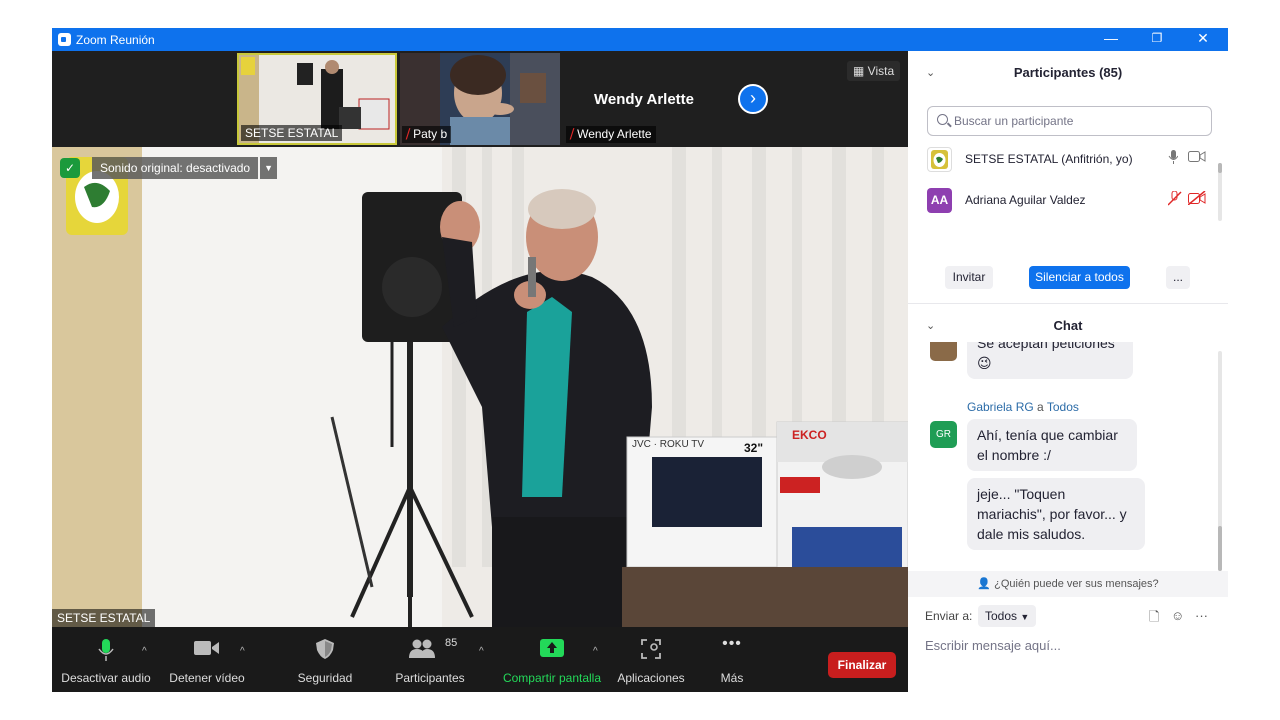  I want to click on participant-search-input: Buscar un participante, so click(1069, 121).